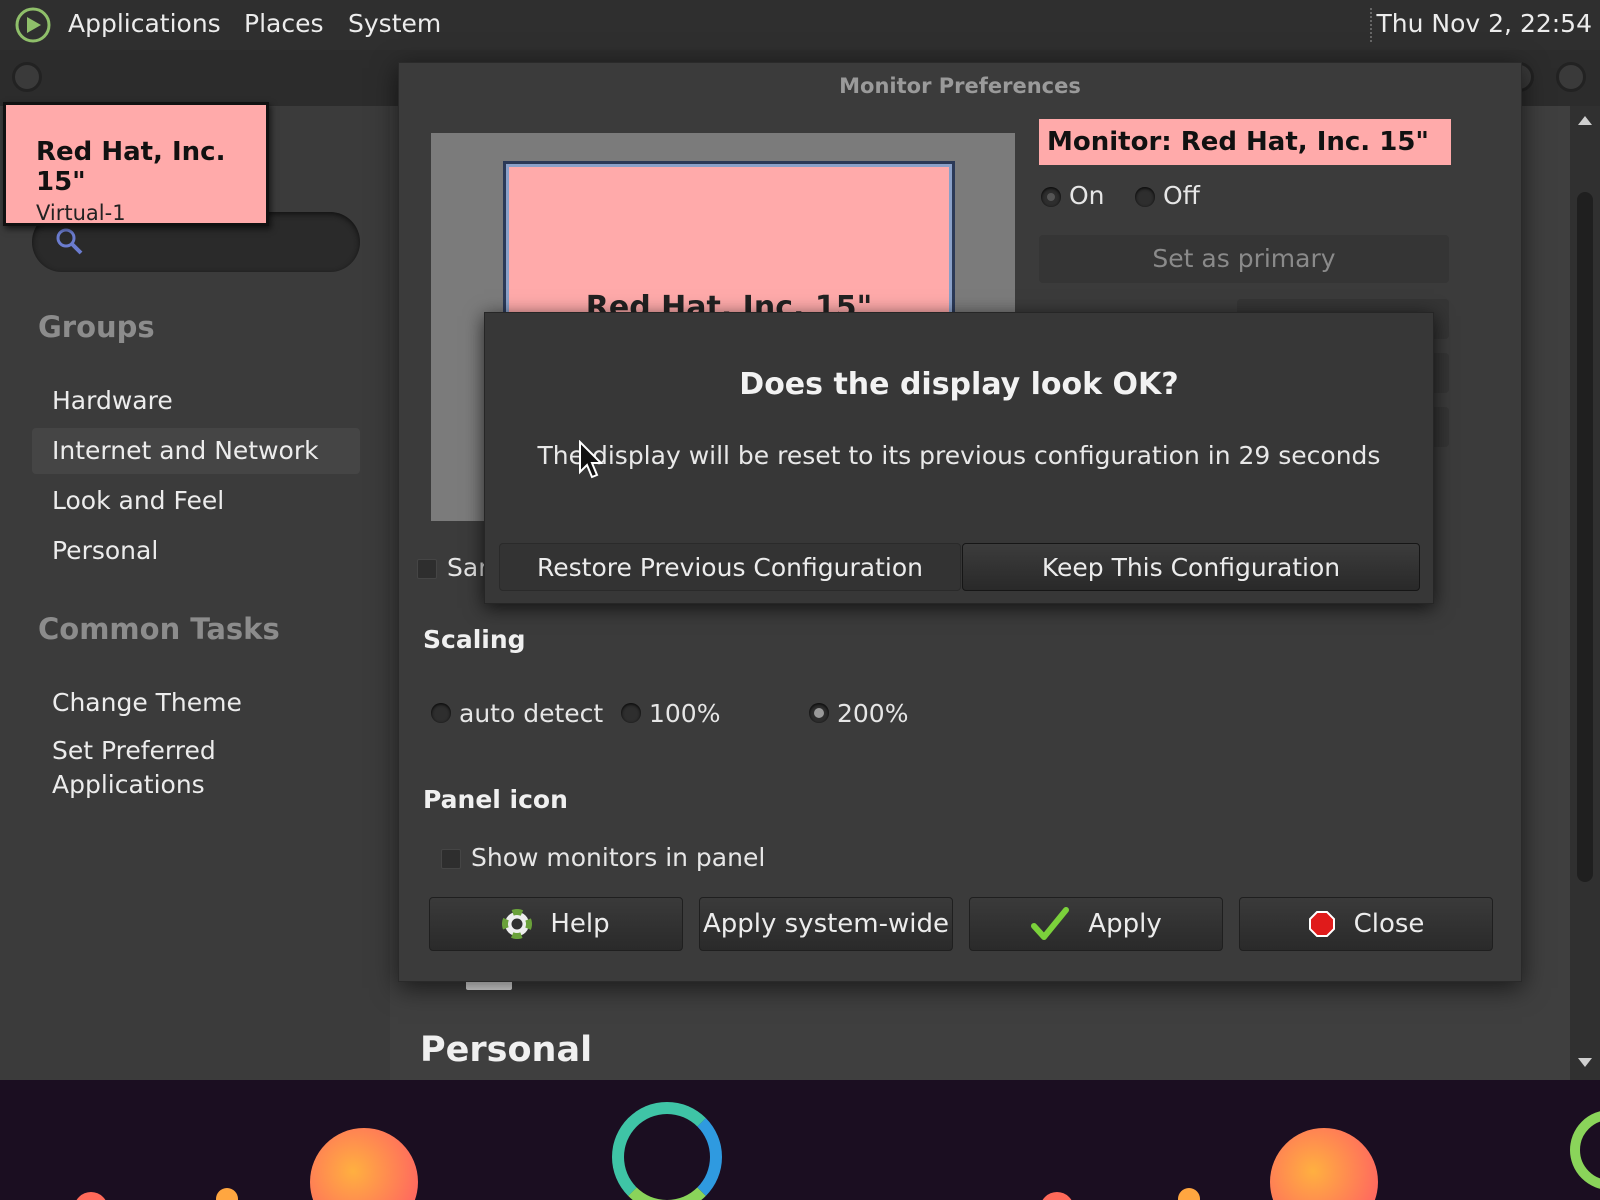  Describe the element at coordinates (1389, 924) in the screenshot. I see `close-button-label: Close` at that location.